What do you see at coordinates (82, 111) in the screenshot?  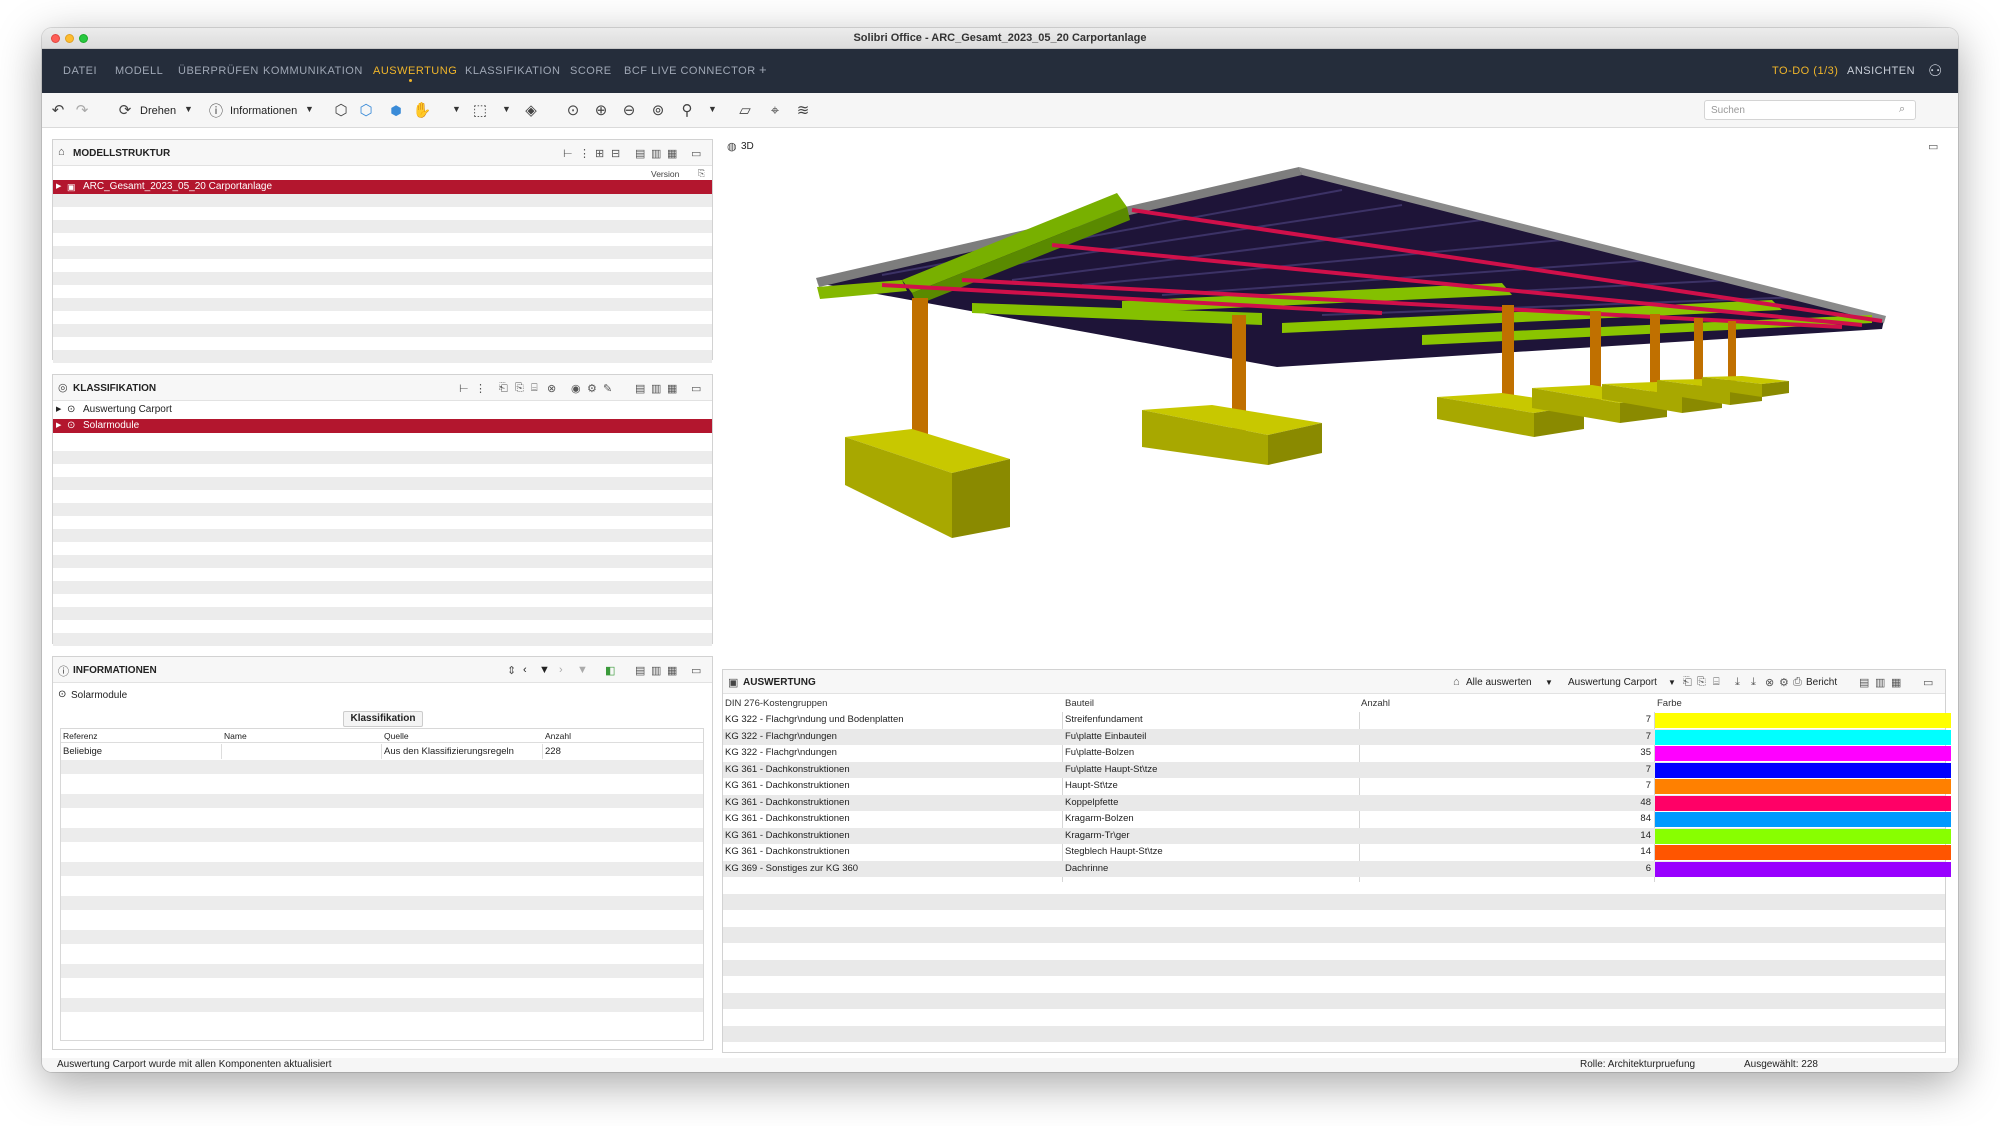 I see `redo-icon: ↷` at bounding box center [82, 111].